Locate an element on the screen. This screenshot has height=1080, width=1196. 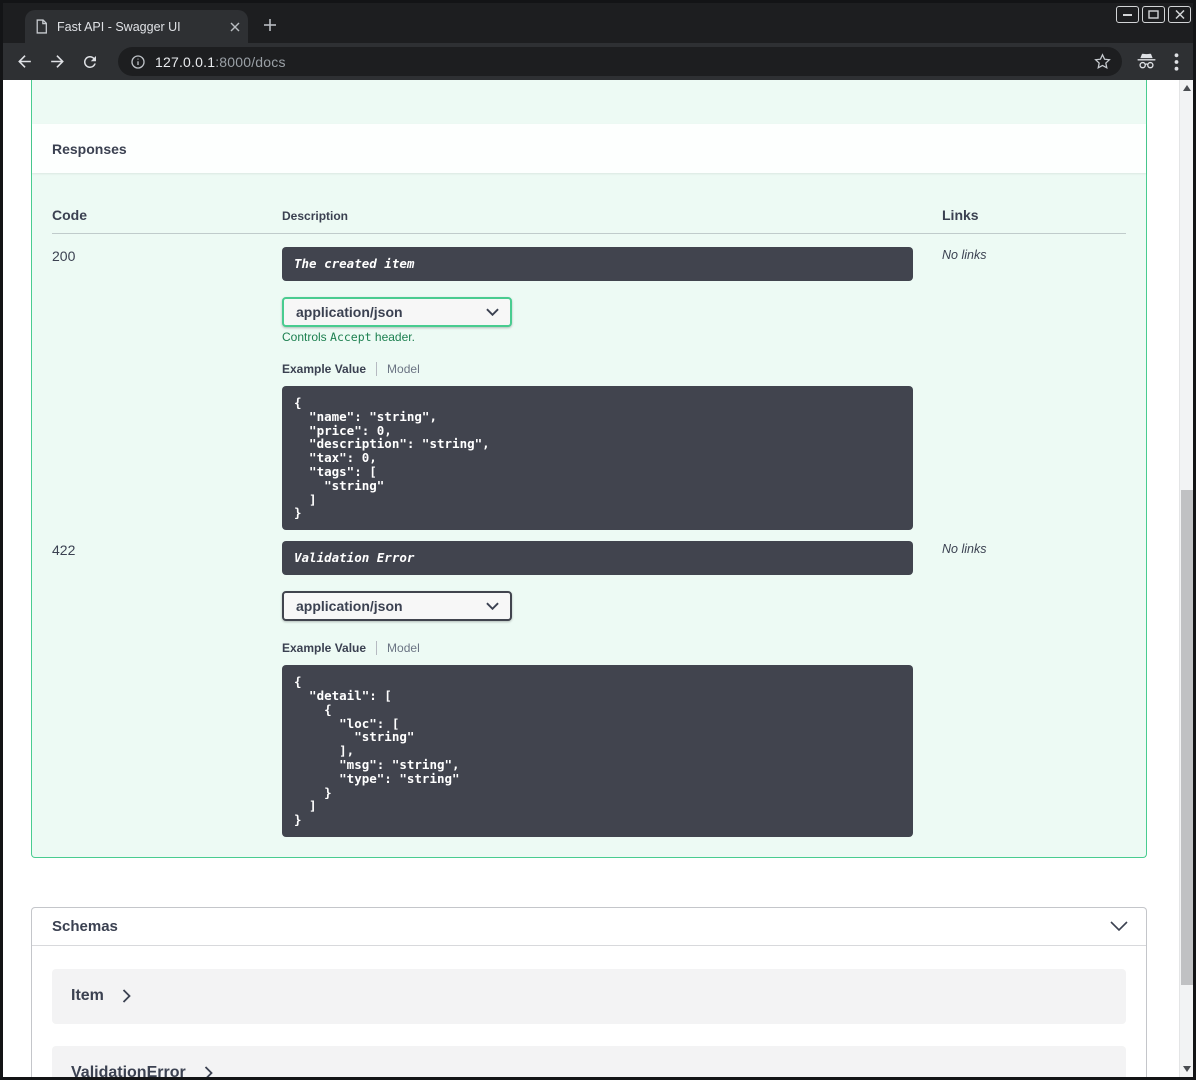
titlebar: Fast API - Swagger UI is located at coordinates (598, 23).